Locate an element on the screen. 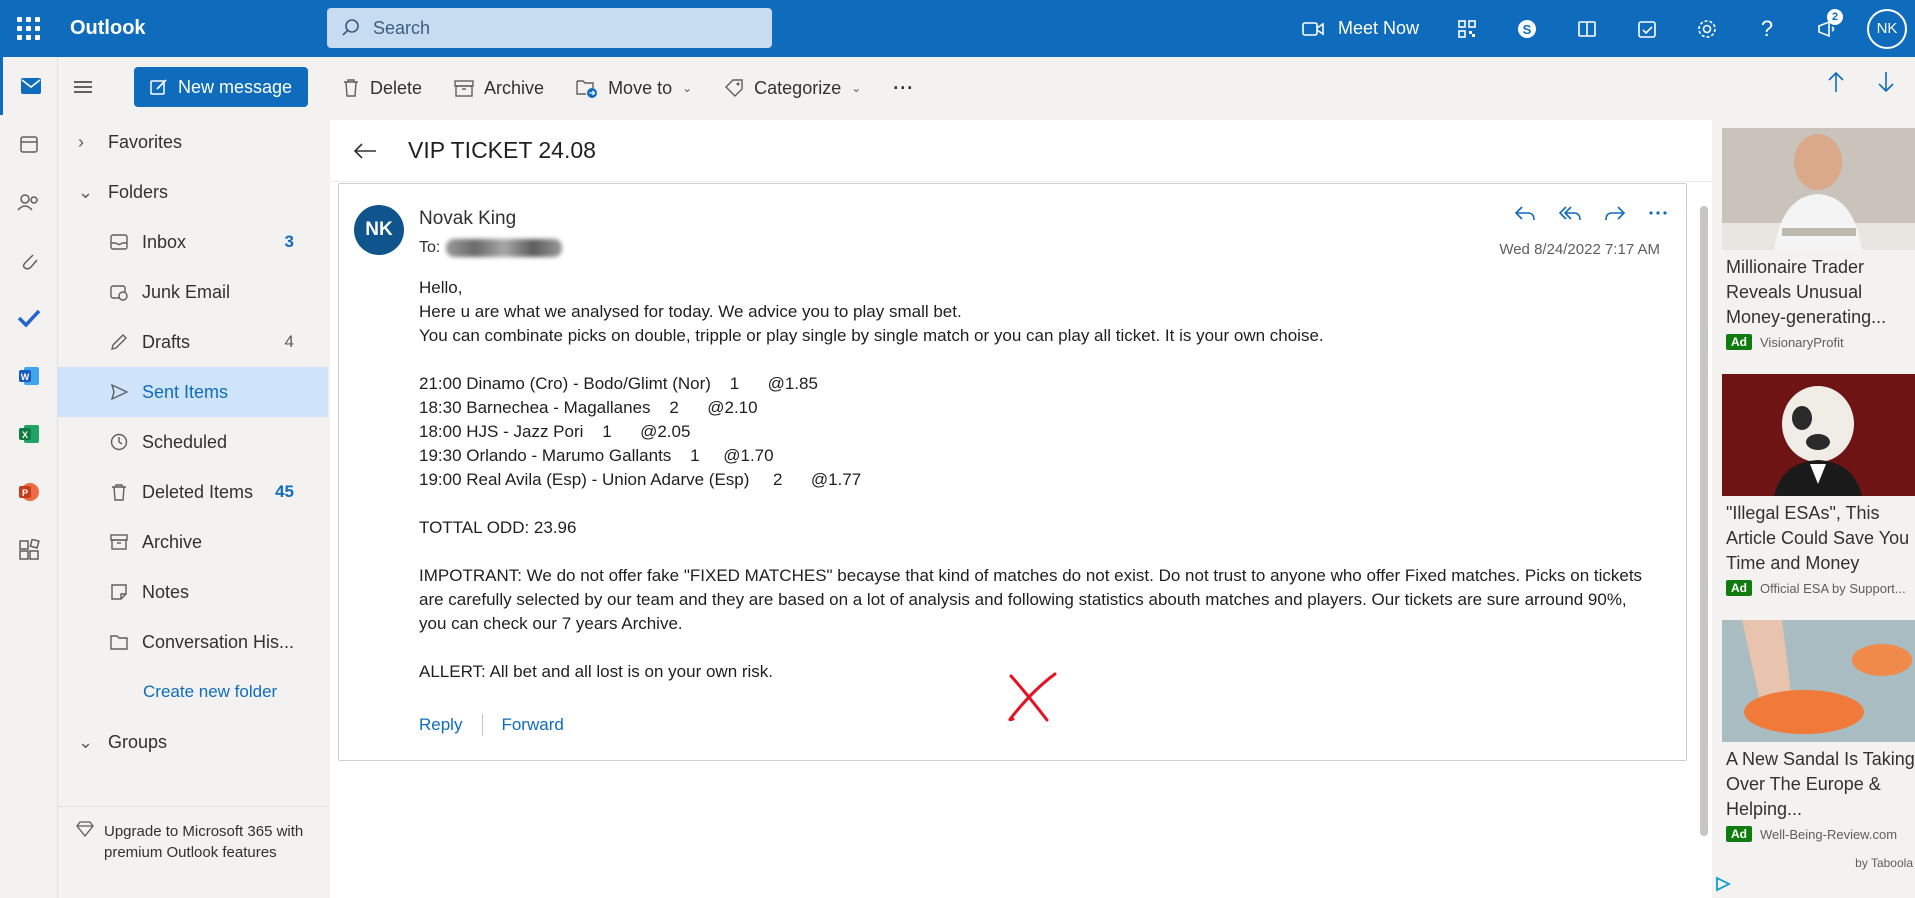 Image resolution: width=1915 pixels, height=898 pixels. pick-line: 18:30 Barnechea - Magallanes 2 @2.10 is located at coordinates (588, 407).